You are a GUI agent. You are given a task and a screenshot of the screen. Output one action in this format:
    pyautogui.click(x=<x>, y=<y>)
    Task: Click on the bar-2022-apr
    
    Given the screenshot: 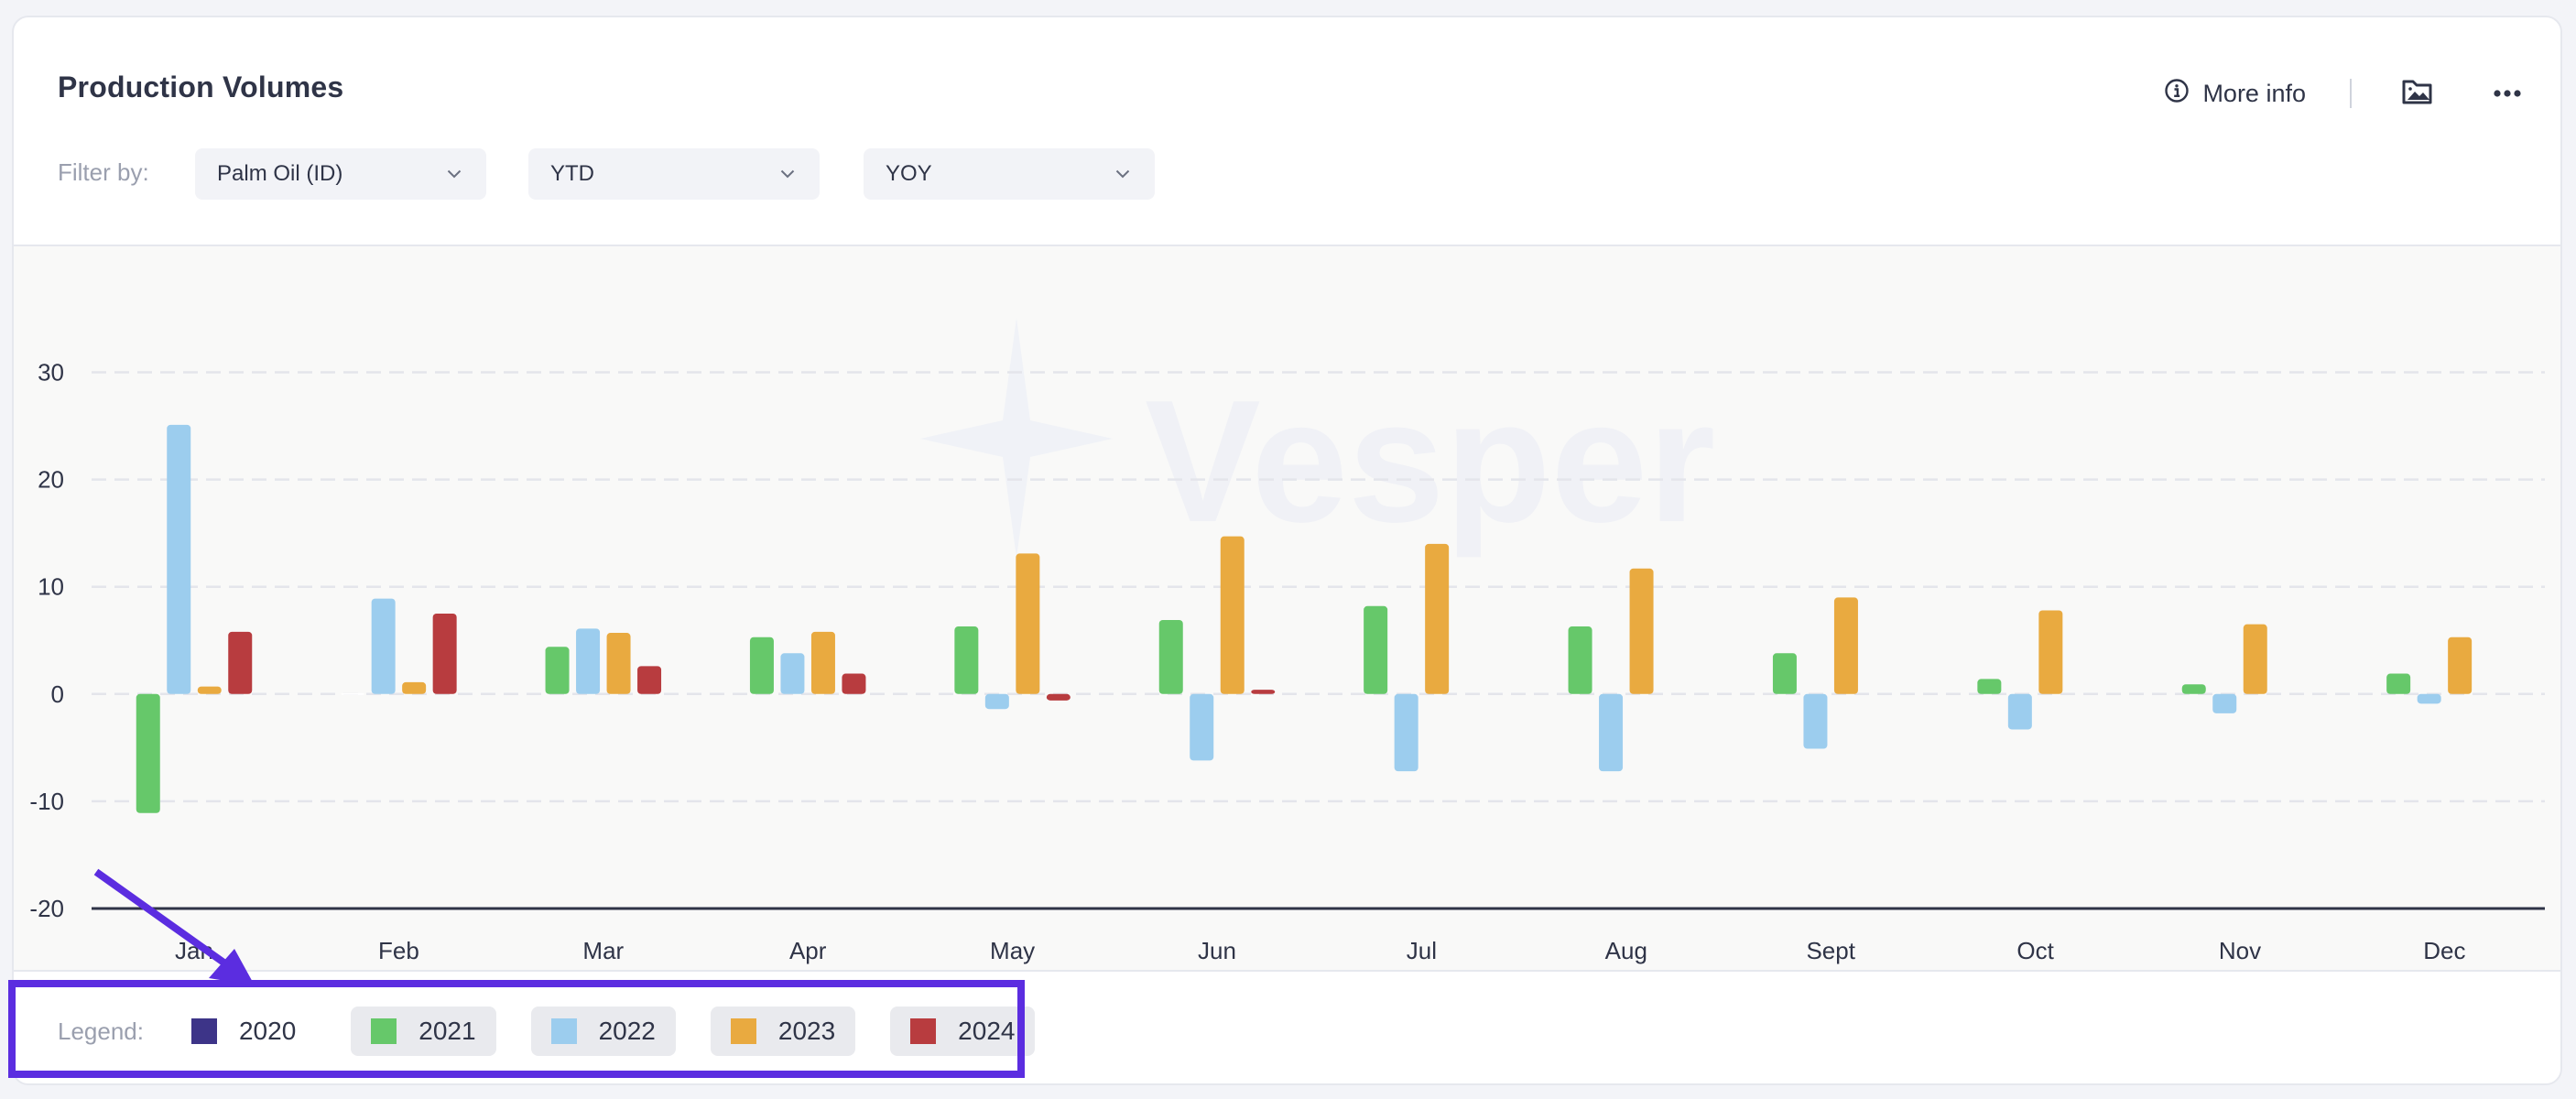 What is the action you would take?
    pyautogui.click(x=792, y=673)
    